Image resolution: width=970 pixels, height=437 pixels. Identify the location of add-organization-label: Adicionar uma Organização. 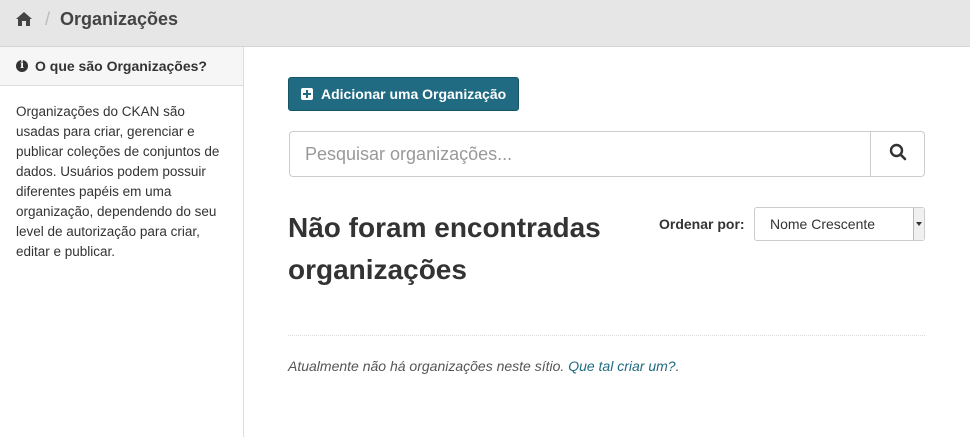
(414, 94).